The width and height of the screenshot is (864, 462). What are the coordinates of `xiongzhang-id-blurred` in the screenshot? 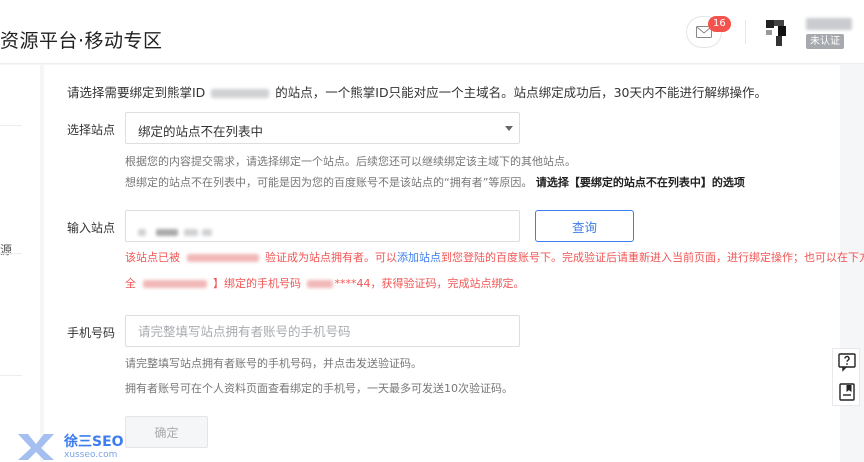 It's located at (240, 93).